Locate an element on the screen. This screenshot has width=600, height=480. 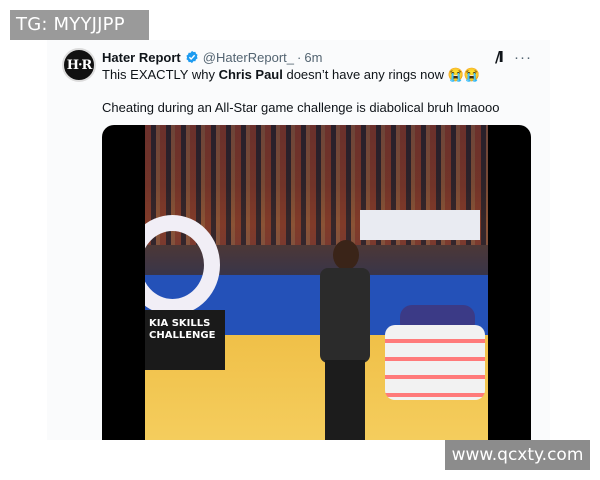
timestamp: 6m is located at coordinates (313, 57).